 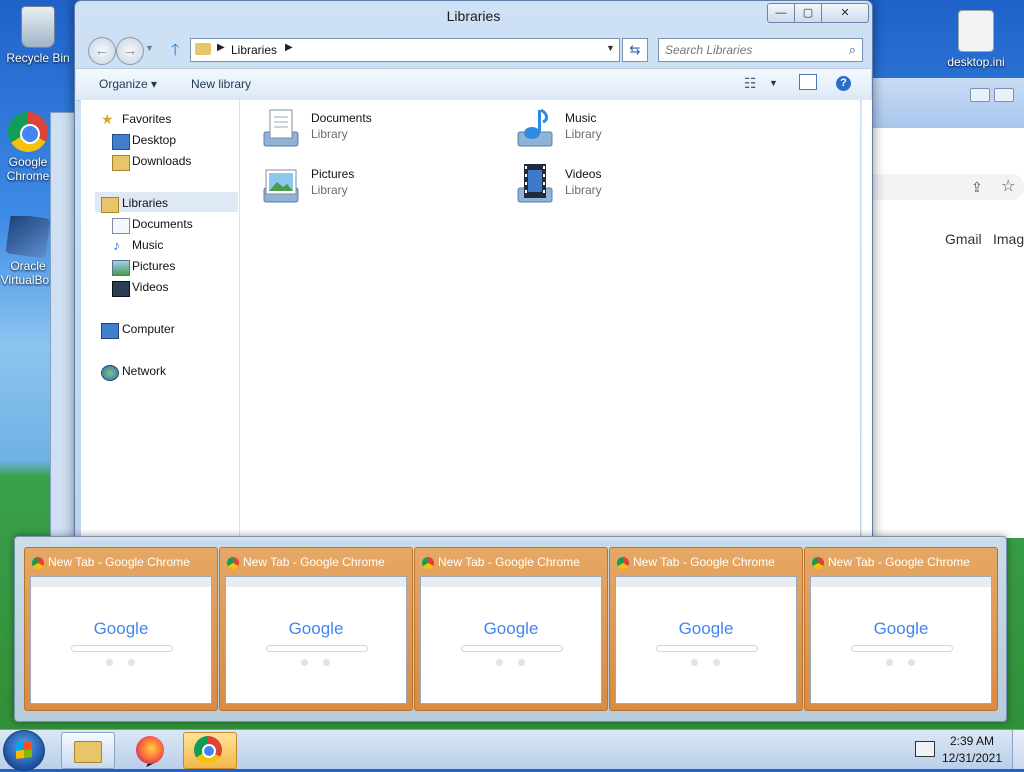 I want to click on show-desktop-button, so click(x=1018, y=749).